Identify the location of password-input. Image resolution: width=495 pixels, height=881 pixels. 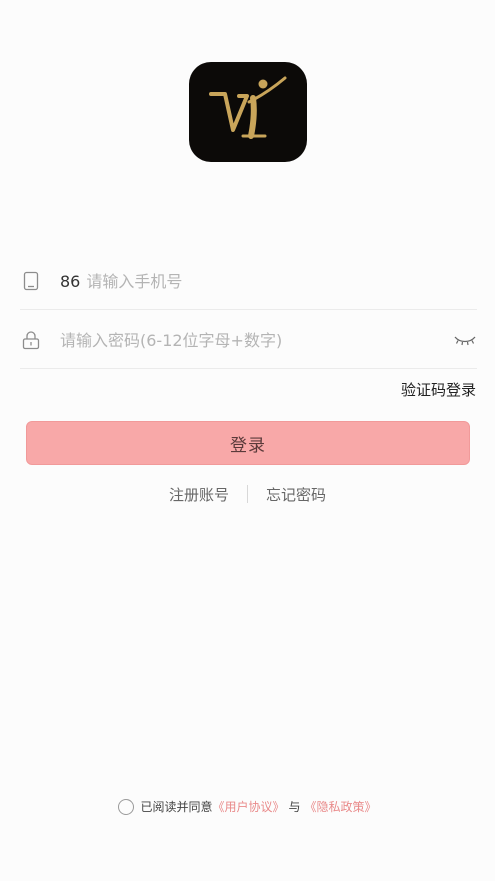
(245, 340).